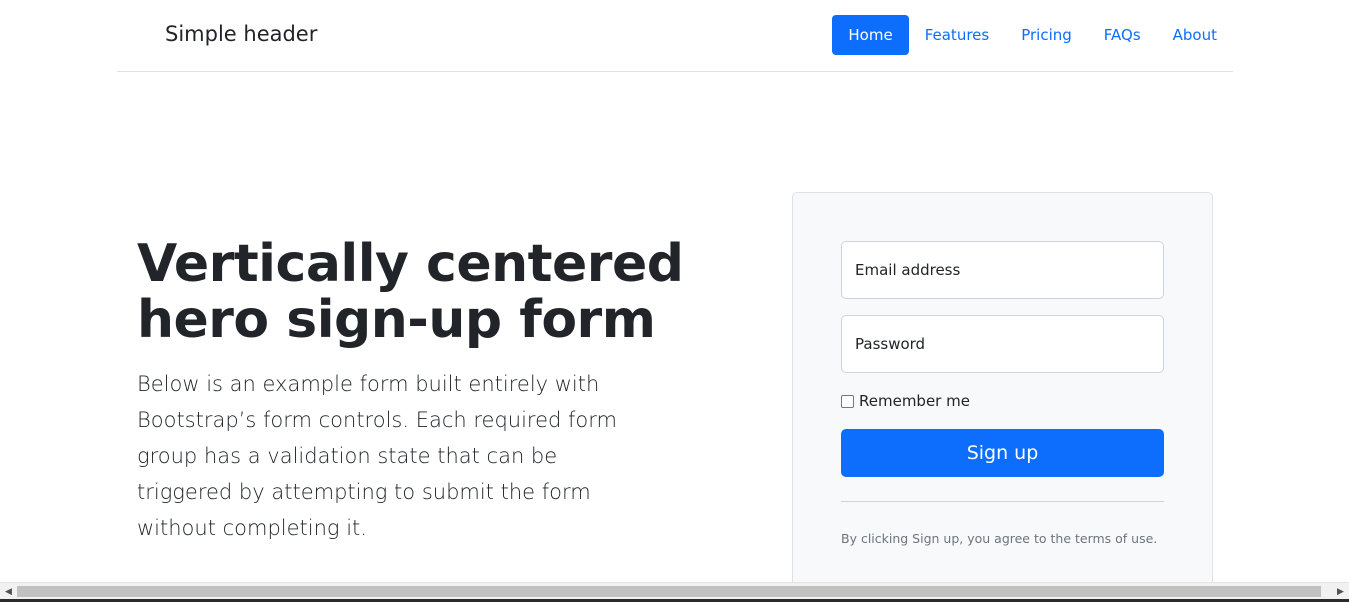 This screenshot has height=602, width=1349. I want to click on password-input, so click(1002, 344).